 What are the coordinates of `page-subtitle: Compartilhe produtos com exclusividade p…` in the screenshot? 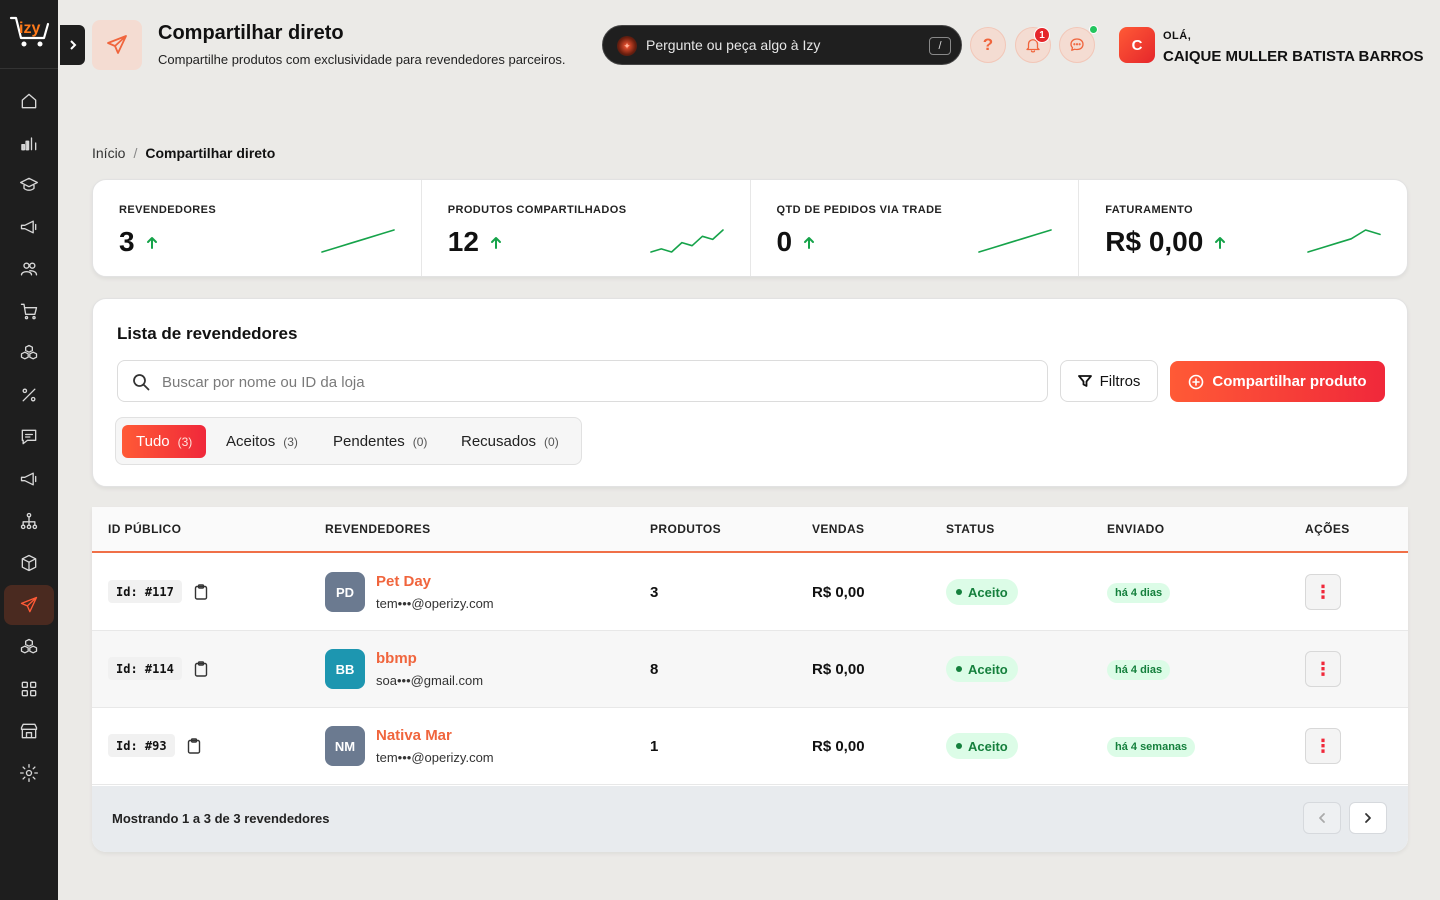 It's located at (362, 59).